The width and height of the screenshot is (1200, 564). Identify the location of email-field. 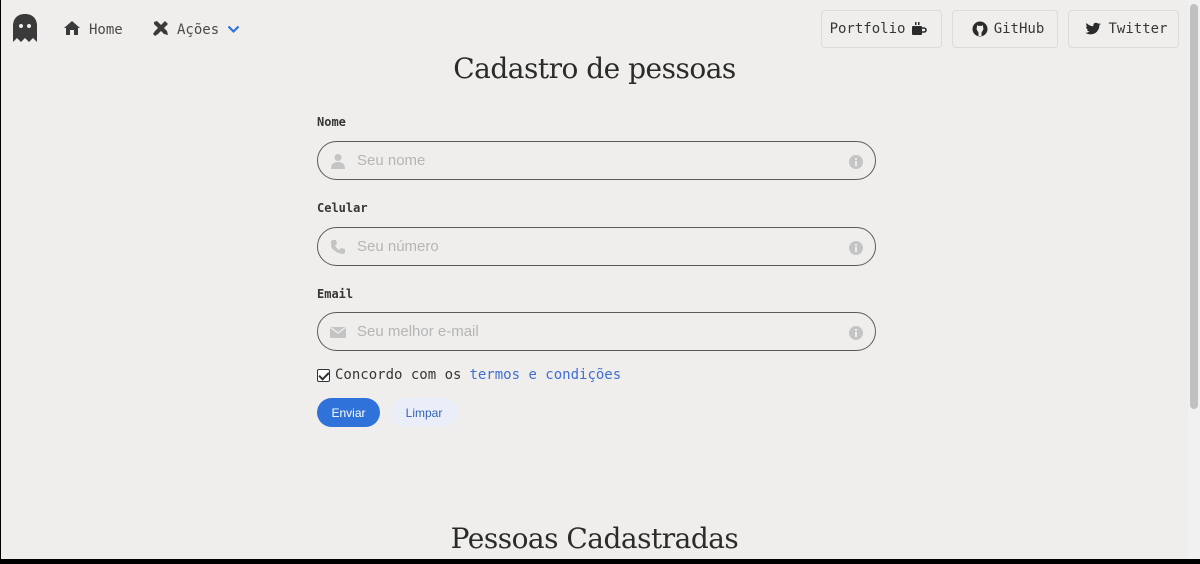
(596, 331).